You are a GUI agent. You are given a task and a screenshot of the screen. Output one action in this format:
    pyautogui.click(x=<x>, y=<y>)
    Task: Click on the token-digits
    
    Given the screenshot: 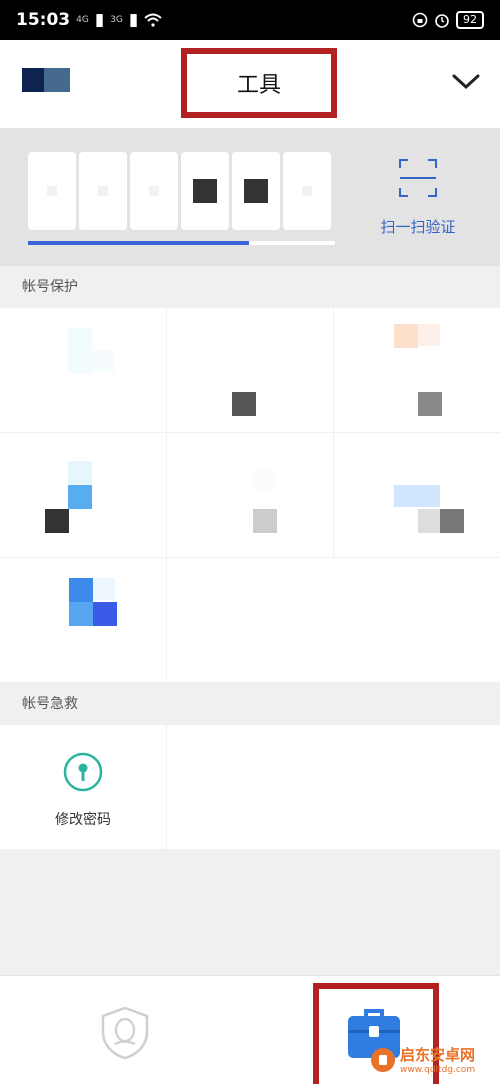 What is the action you would take?
    pyautogui.click(x=179, y=191)
    